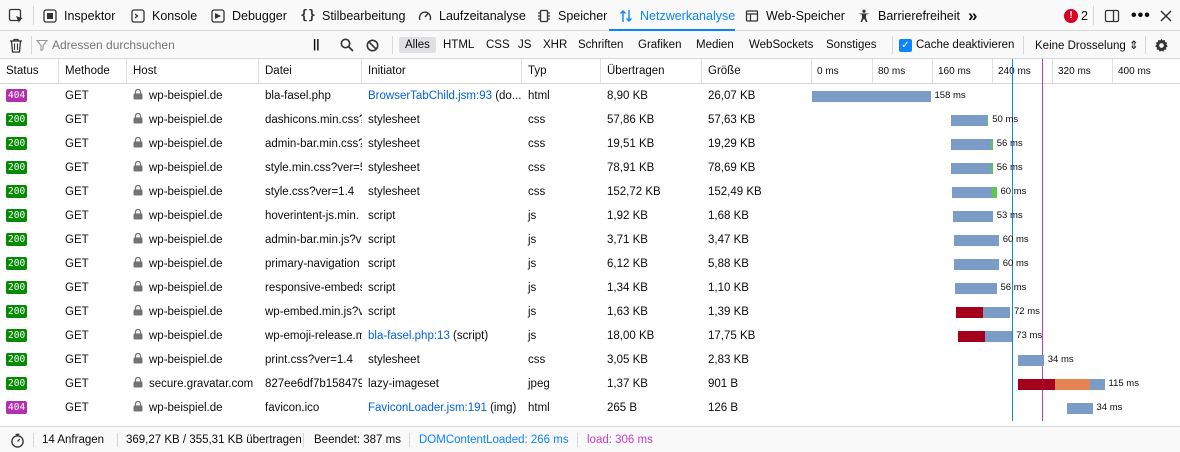 The width and height of the screenshot is (1180, 452). Describe the element at coordinates (442, 71) in the screenshot. I see `column-header-initiator: Initiator` at that location.